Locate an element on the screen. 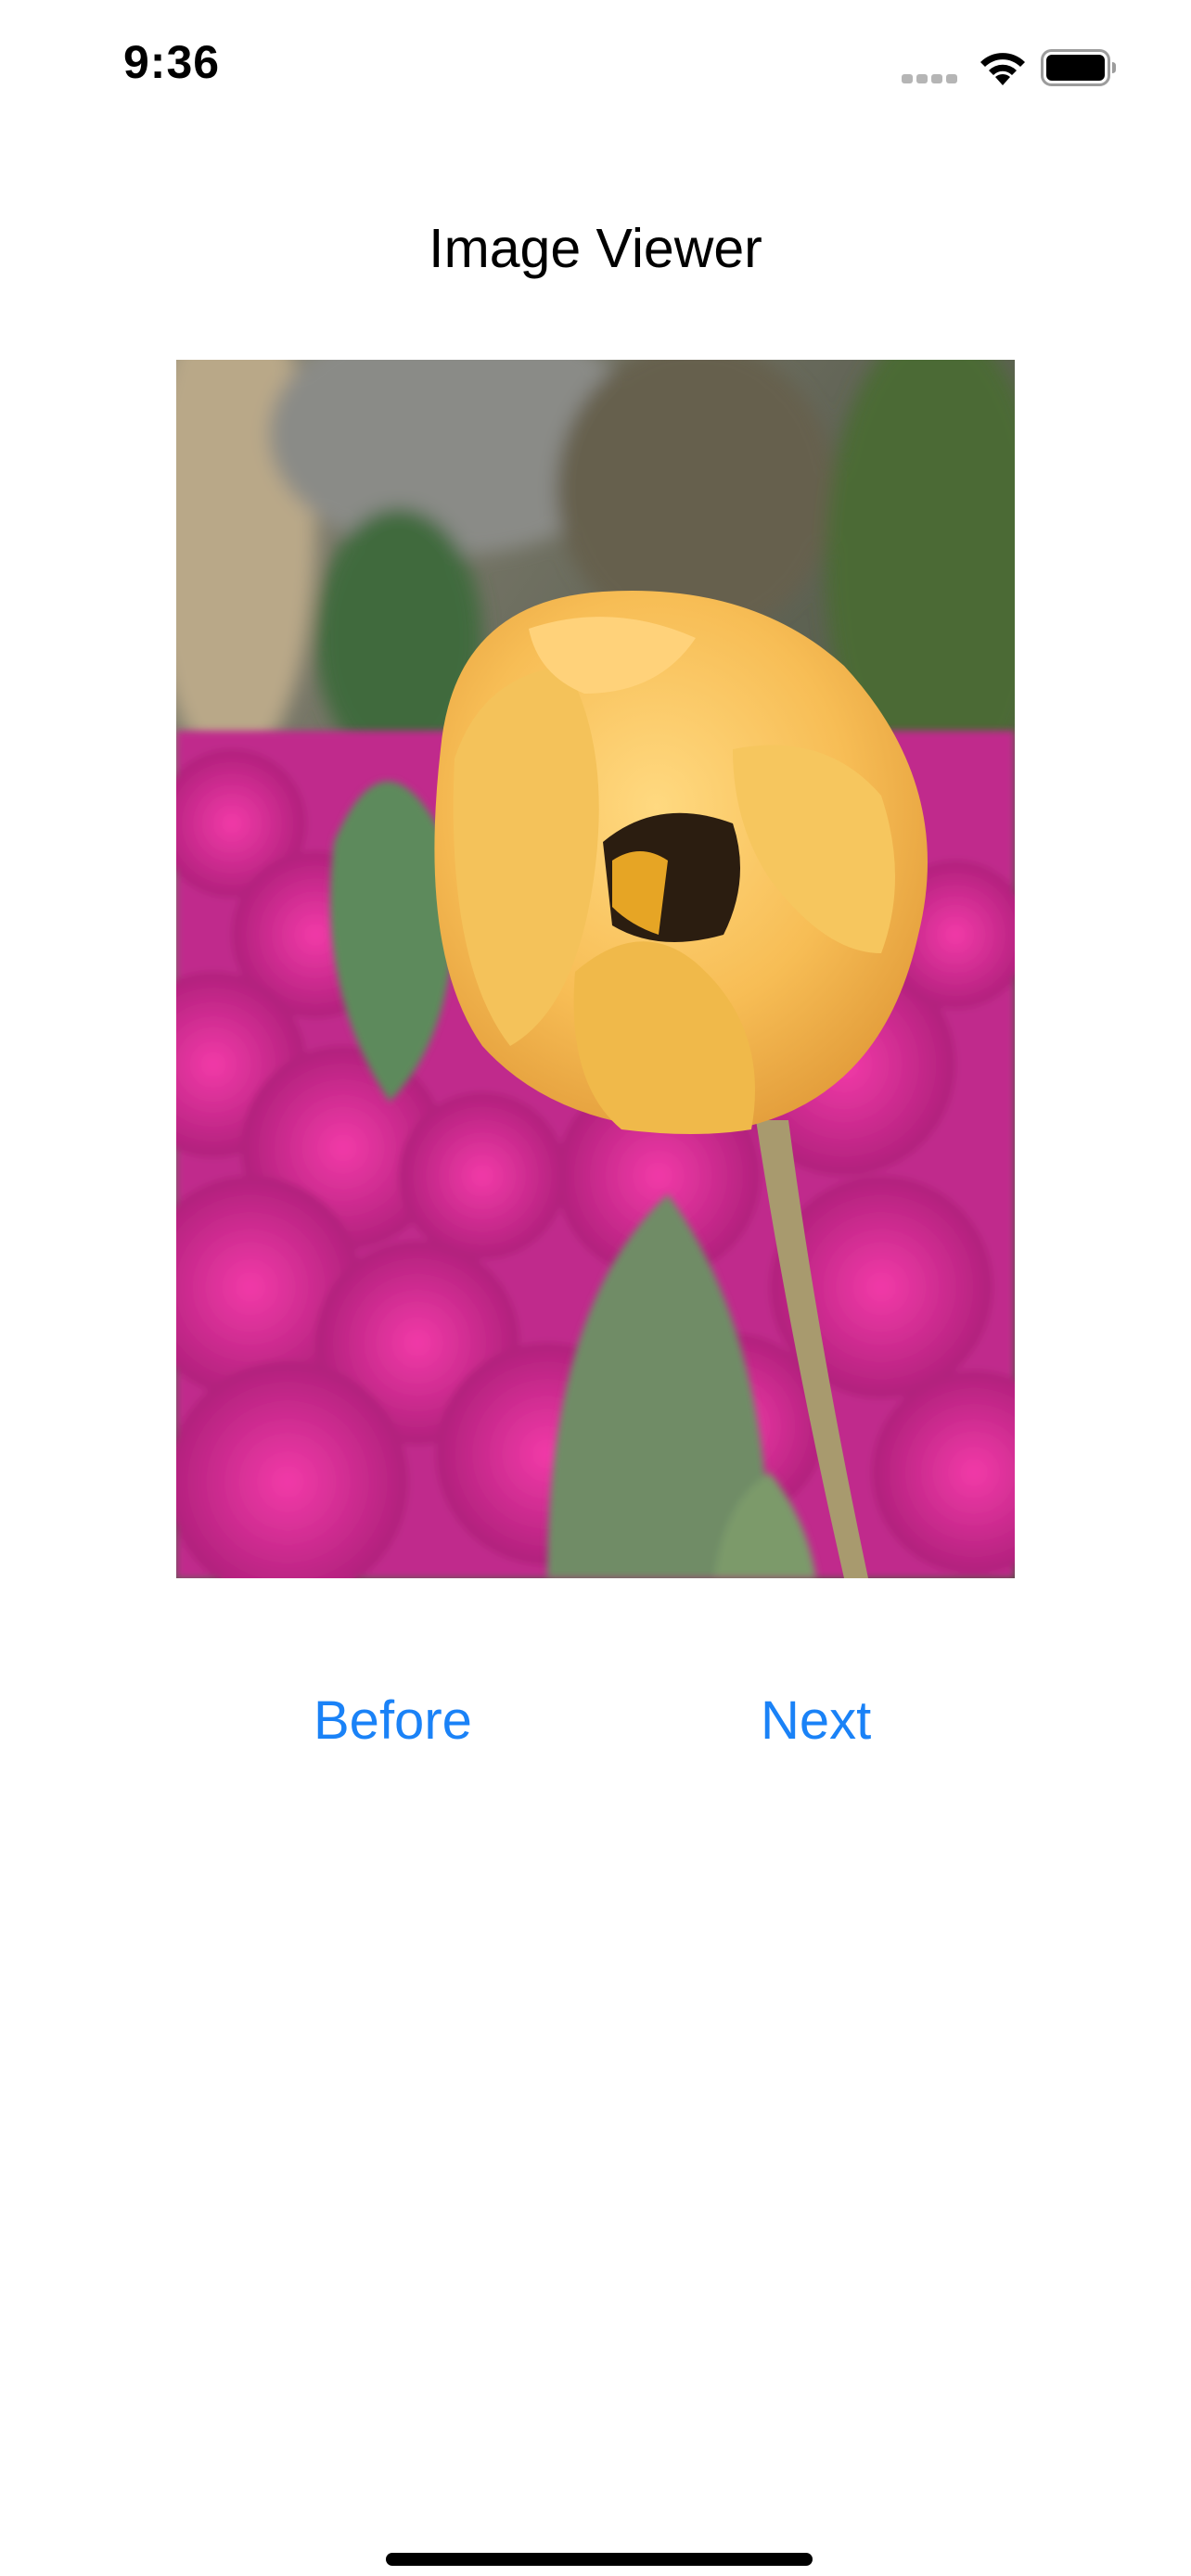 This screenshot has width=1191, height=2576. before-button: Before is located at coordinates (393, 1721).